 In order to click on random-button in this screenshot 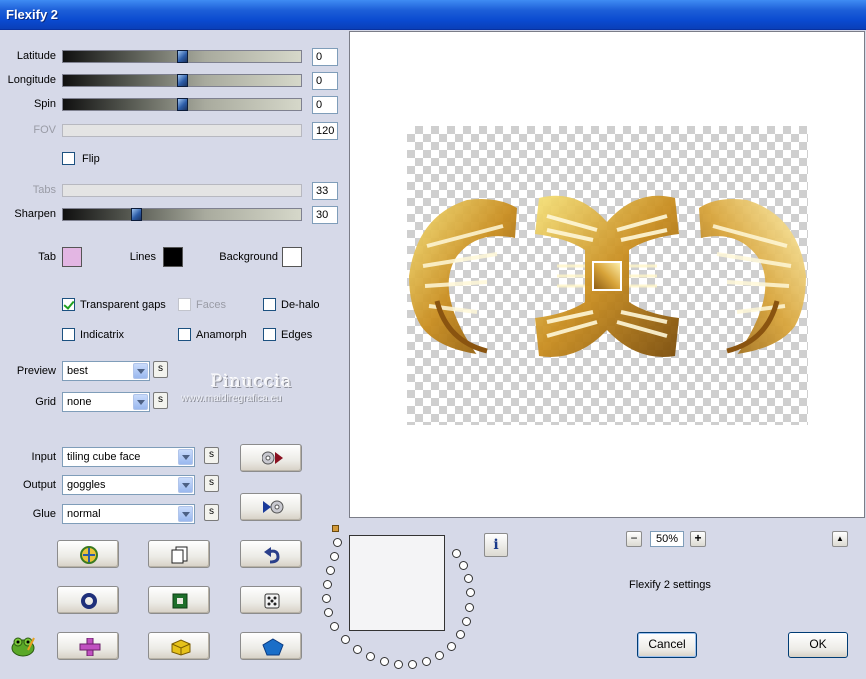, I will do `click(88, 554)`.